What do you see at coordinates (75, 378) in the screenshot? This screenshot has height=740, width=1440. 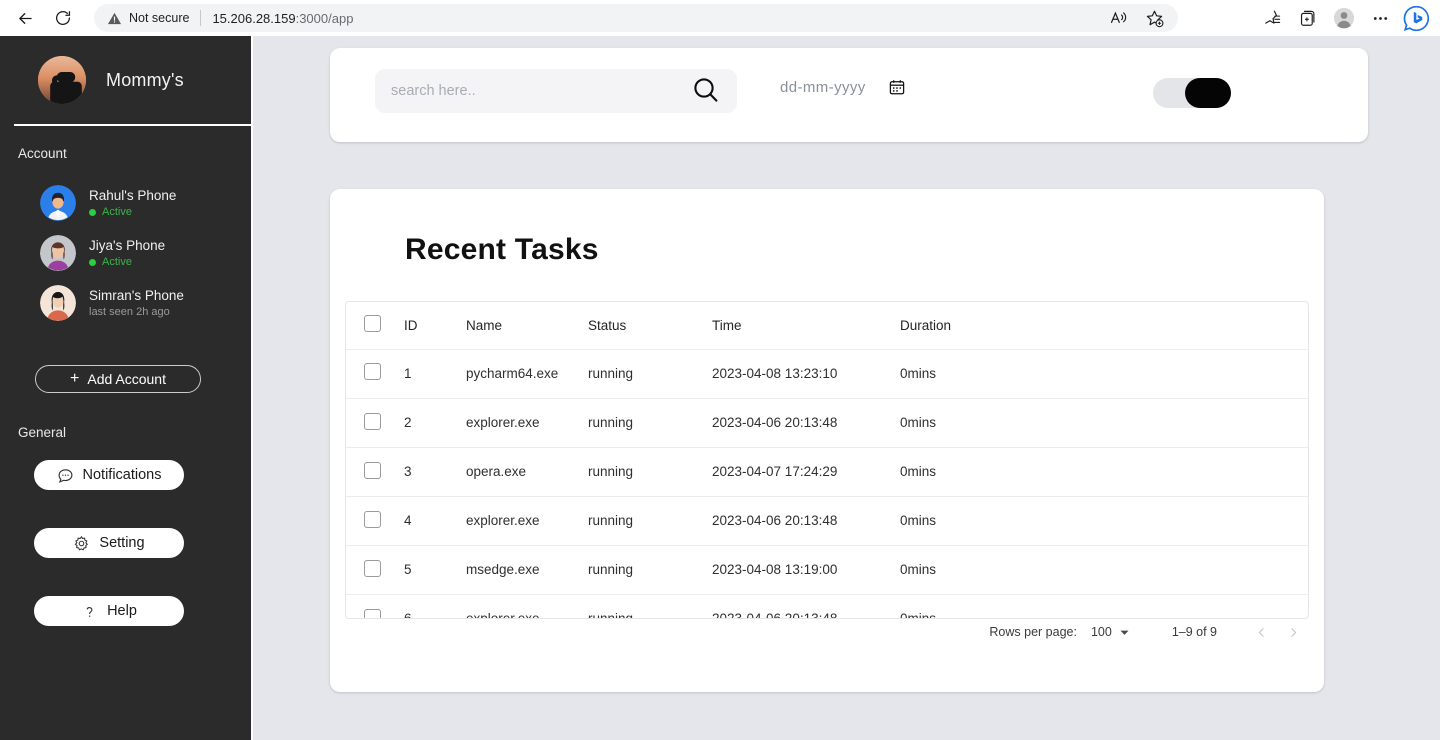 I see `plus-icon: +` at bounding box center [75, 378].